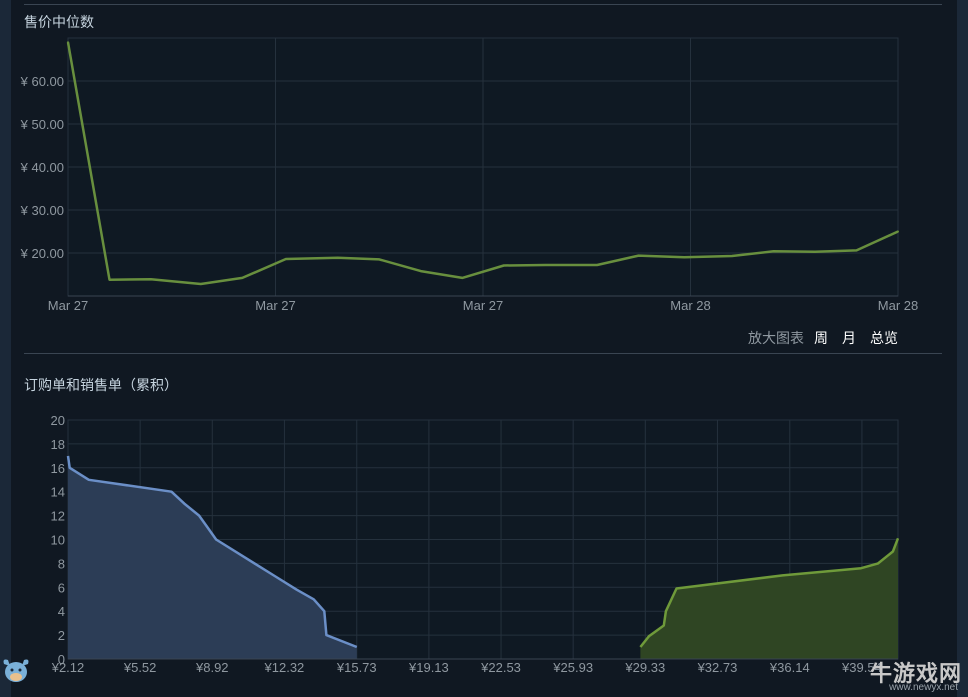 This screenshot has height=697, width=968. I want to click on x-tick-label: ¥2.12, so click(68, 667).